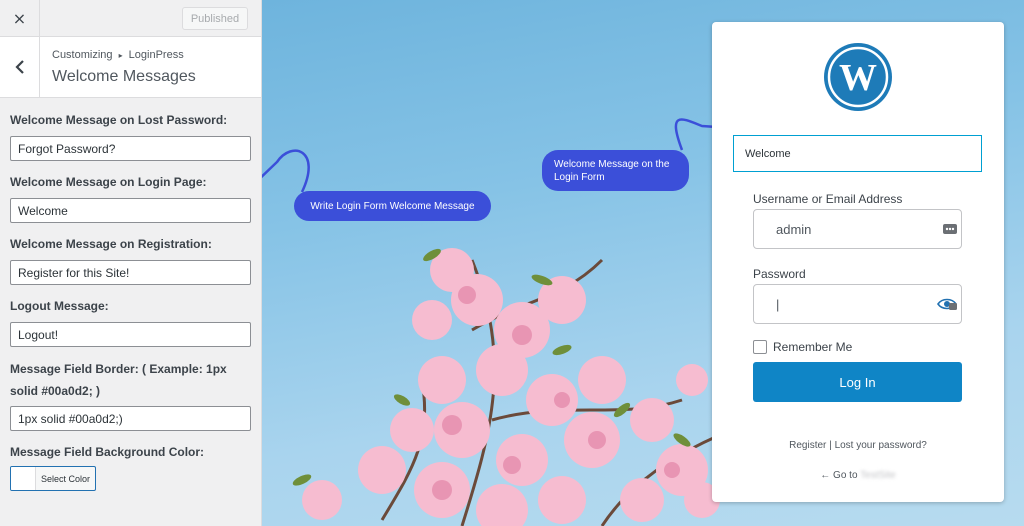  I want to click on lost-password-message-label: Welcome Message on Lost Password:, so click(119, 120).